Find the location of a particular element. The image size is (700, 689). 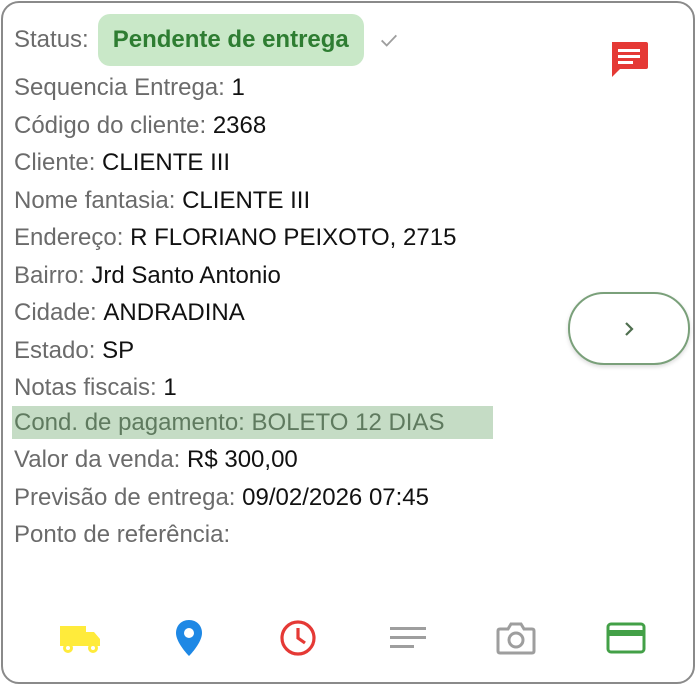

check-icon is located at coordinates (389, 40).